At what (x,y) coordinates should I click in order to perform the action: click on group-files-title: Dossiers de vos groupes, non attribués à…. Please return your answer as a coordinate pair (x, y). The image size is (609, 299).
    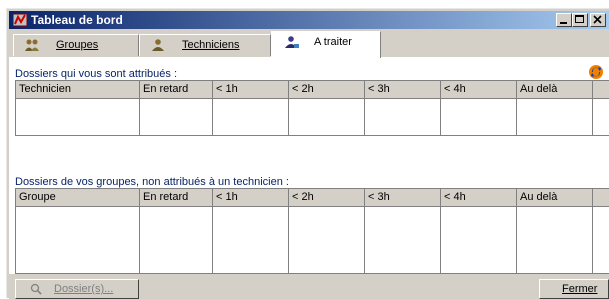
    Looking at the image, I should click on (152, 182).